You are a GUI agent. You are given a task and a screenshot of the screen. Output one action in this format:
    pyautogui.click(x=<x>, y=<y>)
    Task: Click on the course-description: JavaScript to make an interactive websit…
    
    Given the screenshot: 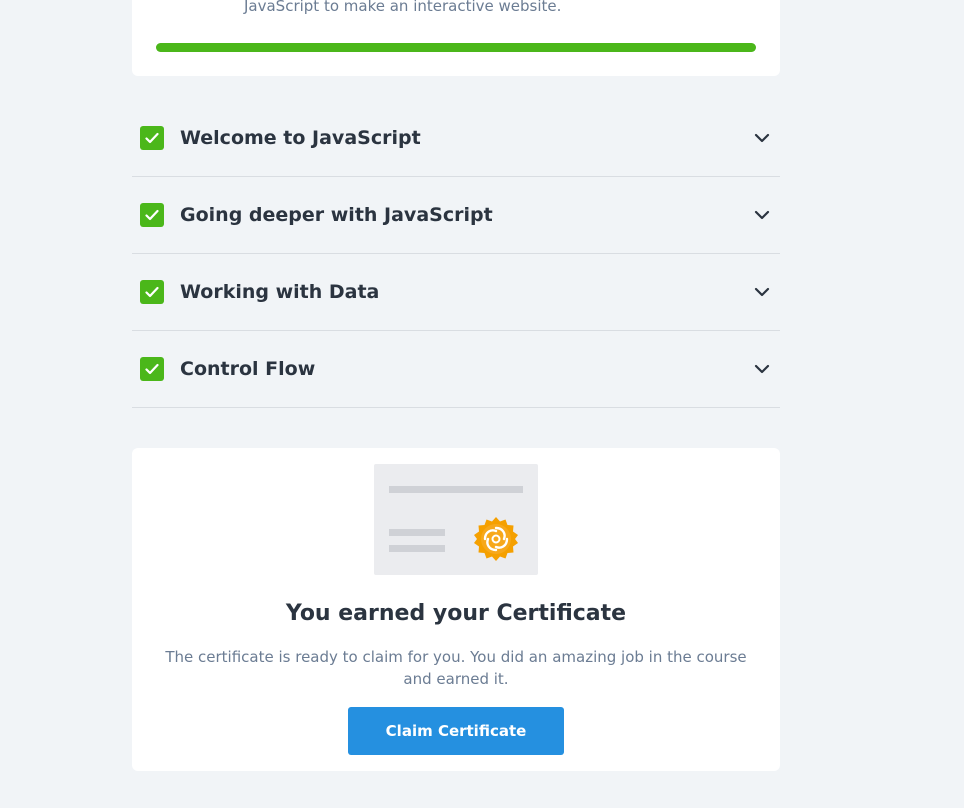 What is the action you would take?
    pyautogui.click(x=403, y=7)
    